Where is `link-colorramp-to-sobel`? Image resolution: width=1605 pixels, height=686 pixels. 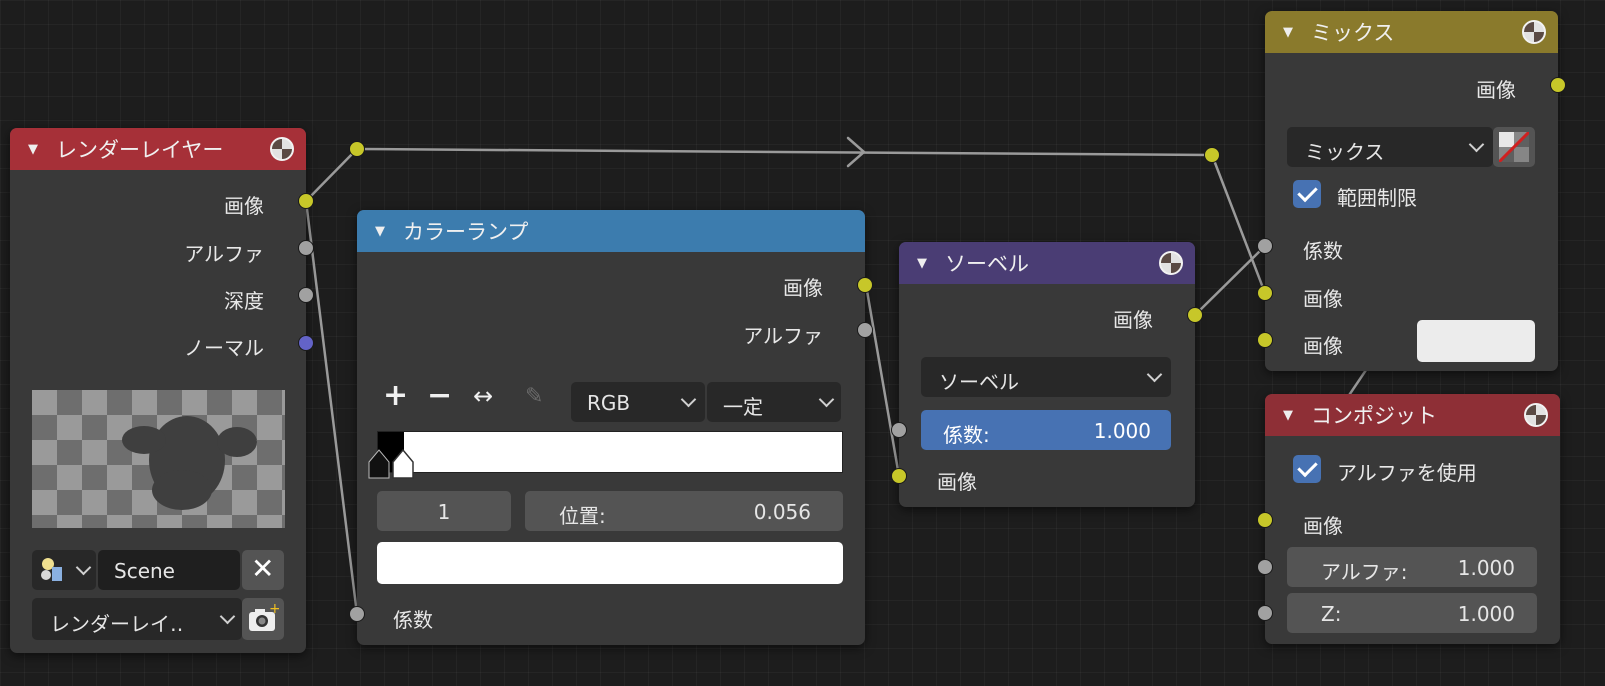
link-colorramp-to-sobel is located at coordinates (882, 380).